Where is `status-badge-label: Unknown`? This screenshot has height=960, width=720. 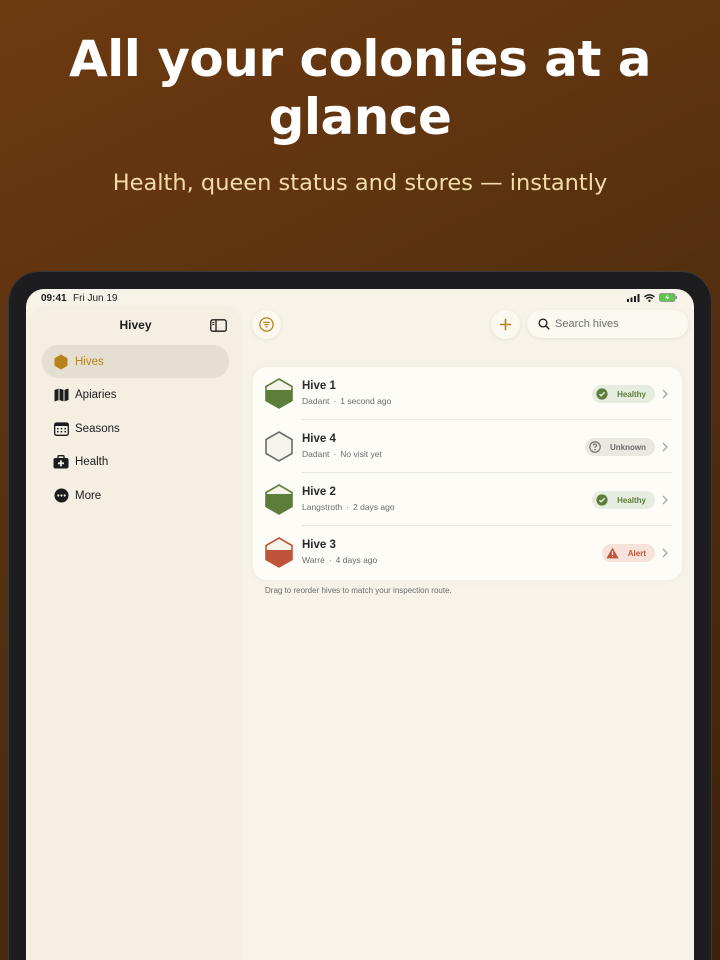
status-badge-label: Unknown is located at coordinates (628, 447).